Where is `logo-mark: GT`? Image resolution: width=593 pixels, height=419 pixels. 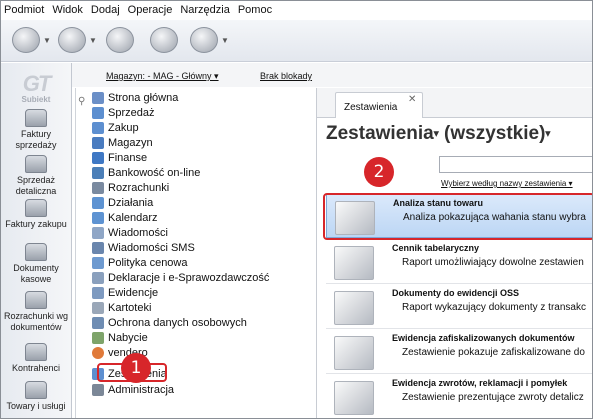
logo-mark: GT is located at coordinates (37, 83).